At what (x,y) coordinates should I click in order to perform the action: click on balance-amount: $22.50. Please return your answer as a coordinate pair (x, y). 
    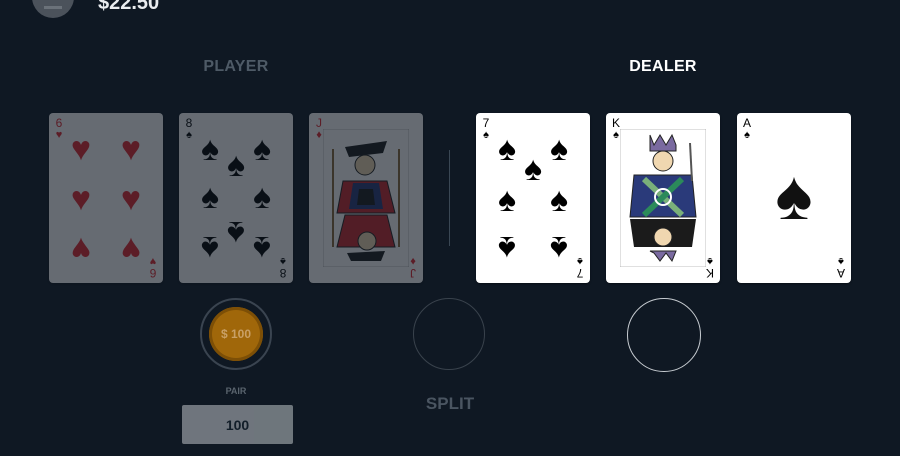
    Looking at the image, I should click on (129, 7).